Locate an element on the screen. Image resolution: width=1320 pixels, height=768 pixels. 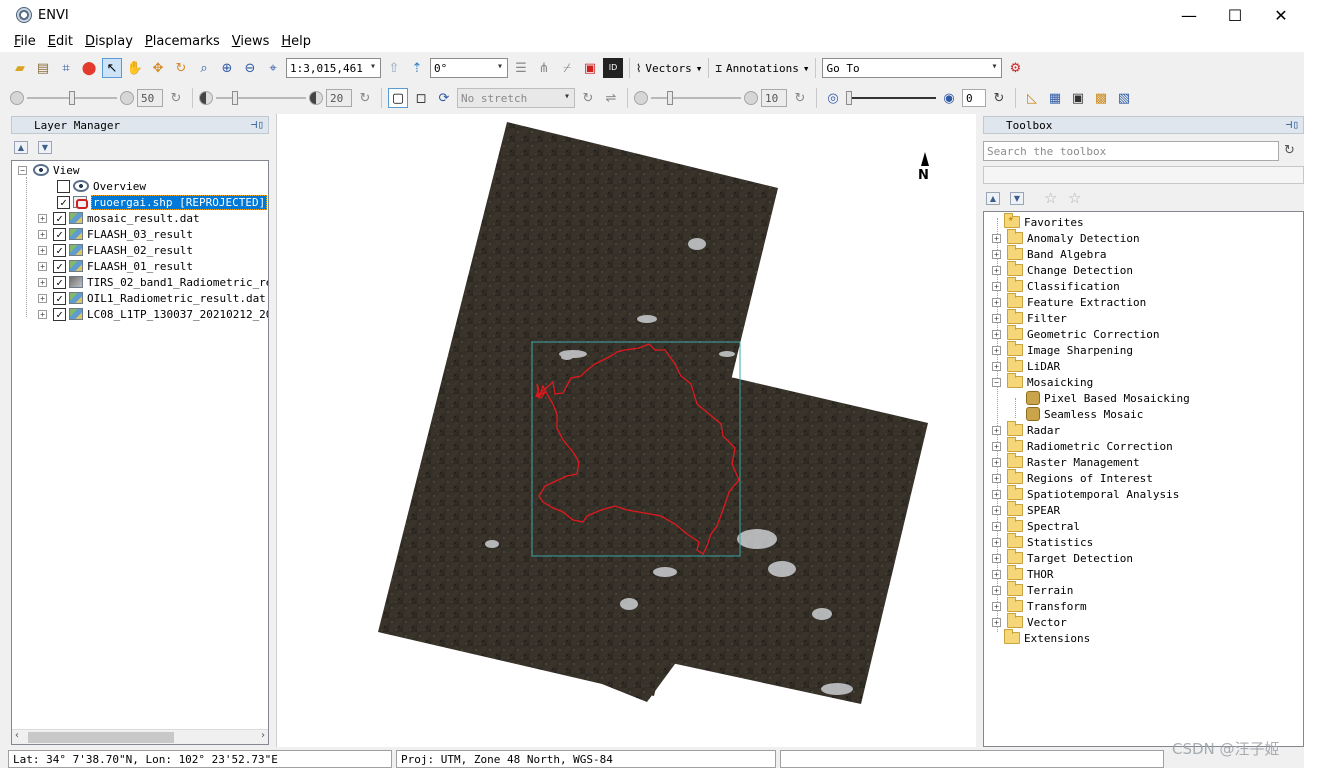
portal-icon: ▣ is located at coordinates (1078, 98).